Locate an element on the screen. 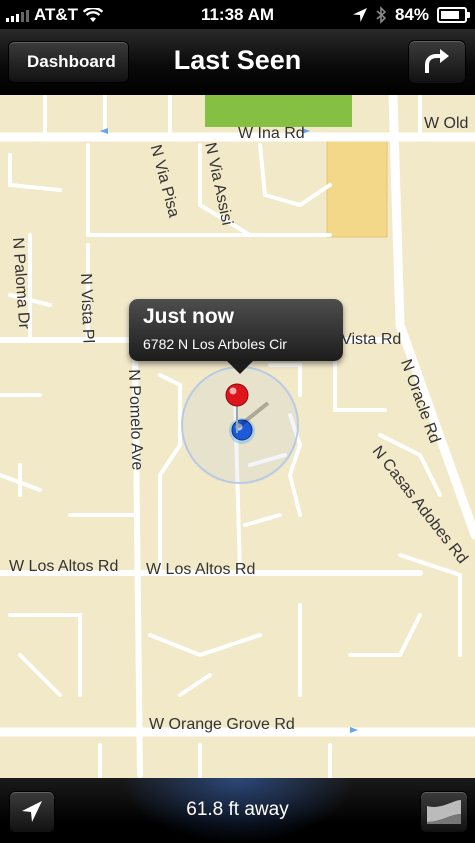  road-label-w-ina-rd: W Ina Rd is located at coordinates (271, 133).